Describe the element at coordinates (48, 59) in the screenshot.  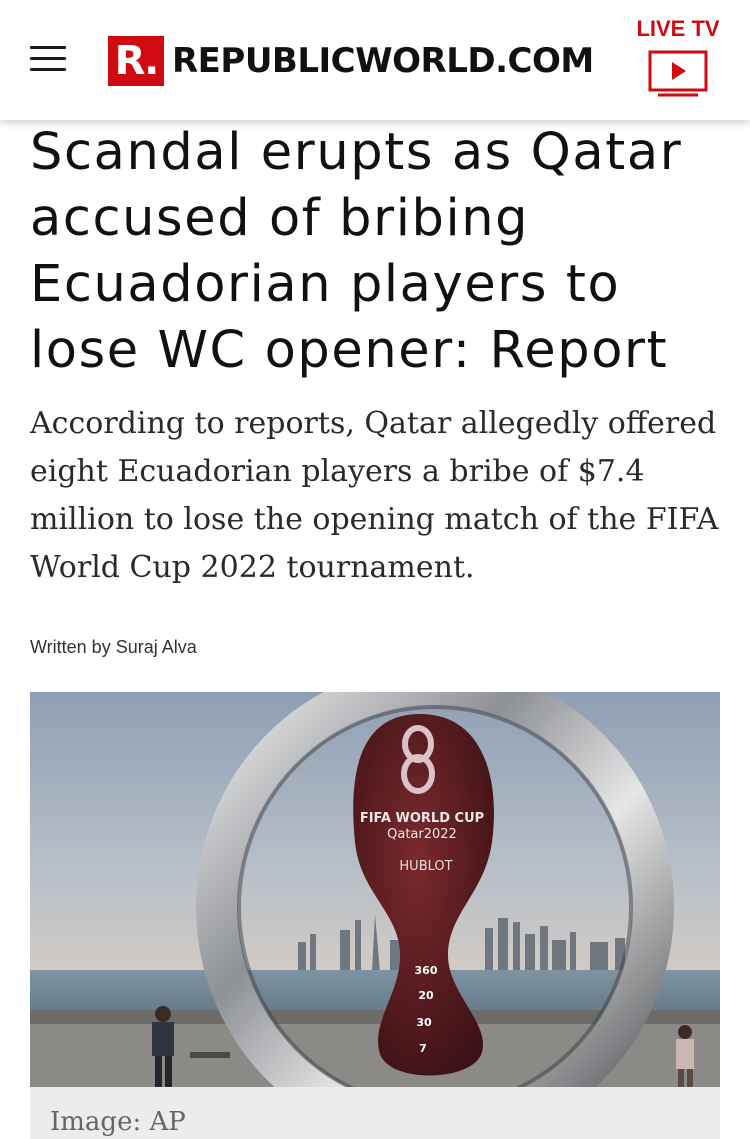
I see `menu-icon` at that location.